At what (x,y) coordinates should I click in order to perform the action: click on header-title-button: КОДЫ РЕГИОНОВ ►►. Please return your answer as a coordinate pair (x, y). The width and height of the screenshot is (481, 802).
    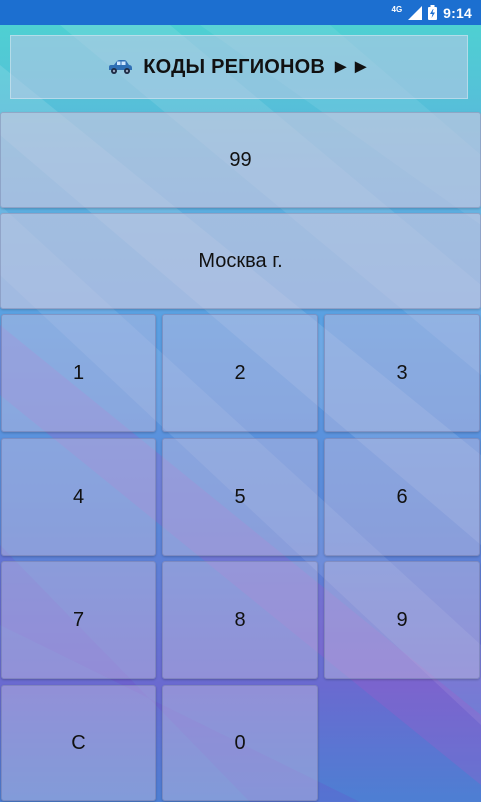
    Looking at the image, I should click on (239, 67).